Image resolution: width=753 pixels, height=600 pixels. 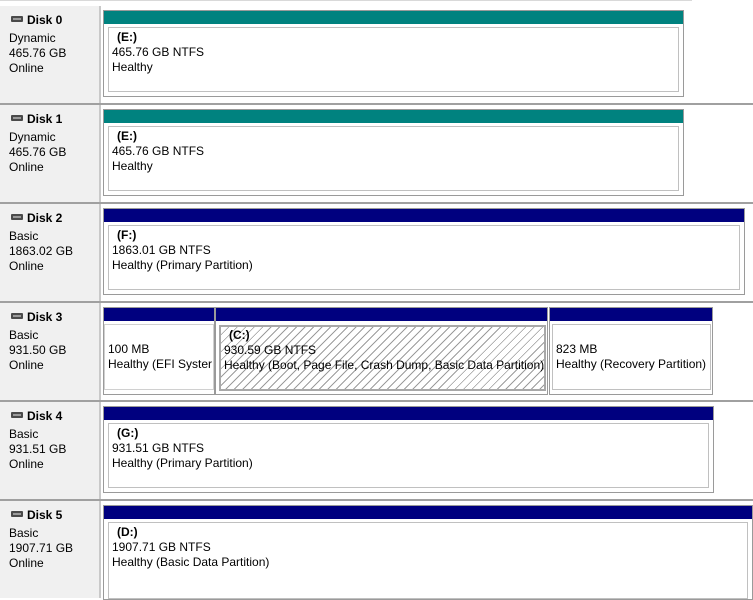 What do you see at coordinates (41, 251) in the screenshot?
I see `disk-size: 1863.02 GB` at bounding box center [41, 251].